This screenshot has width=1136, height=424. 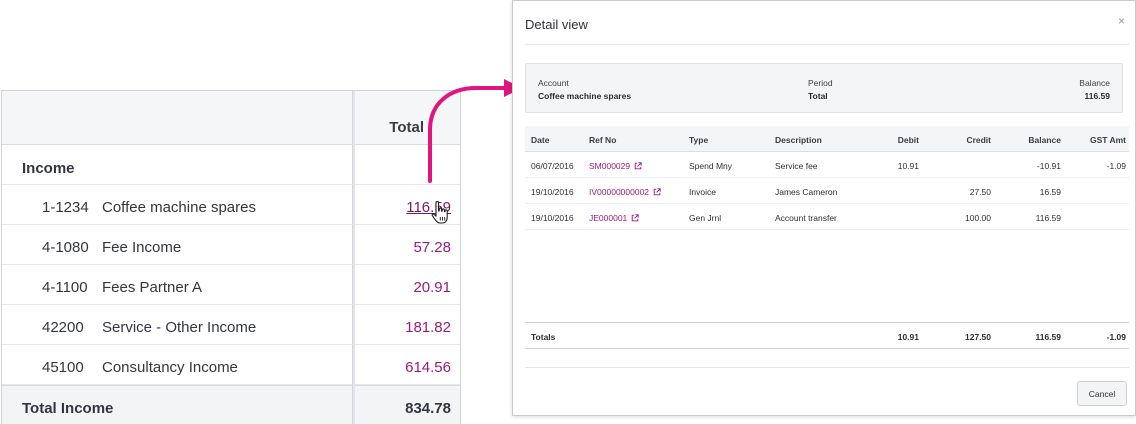 I want to click on account-name: Coffee machine spares, so click(x=179, y=207).